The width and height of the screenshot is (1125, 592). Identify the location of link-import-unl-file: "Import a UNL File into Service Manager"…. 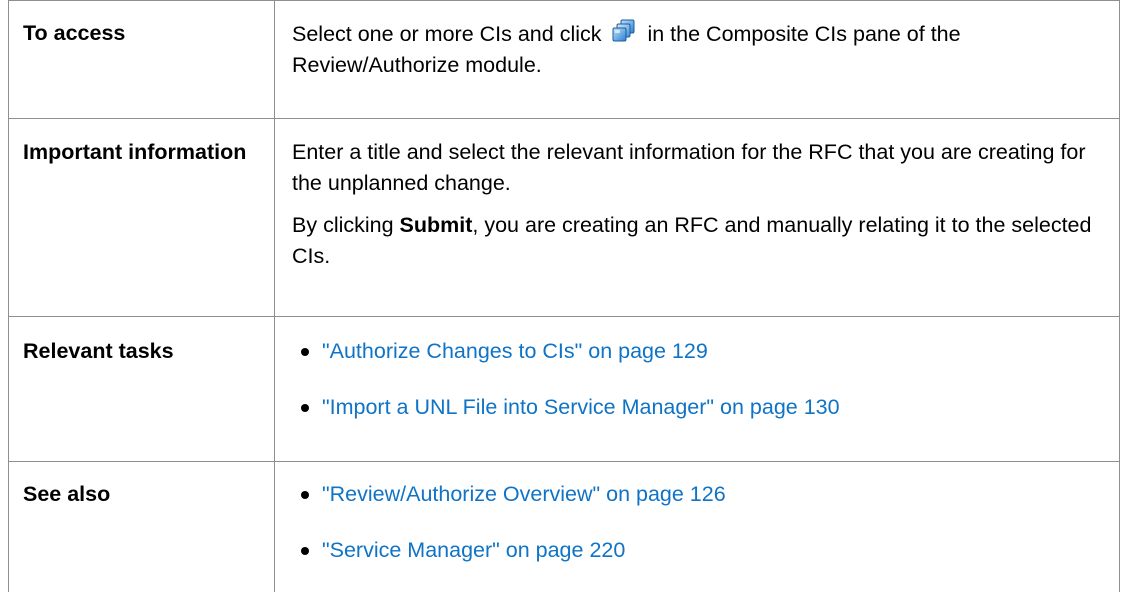
(581, 407).